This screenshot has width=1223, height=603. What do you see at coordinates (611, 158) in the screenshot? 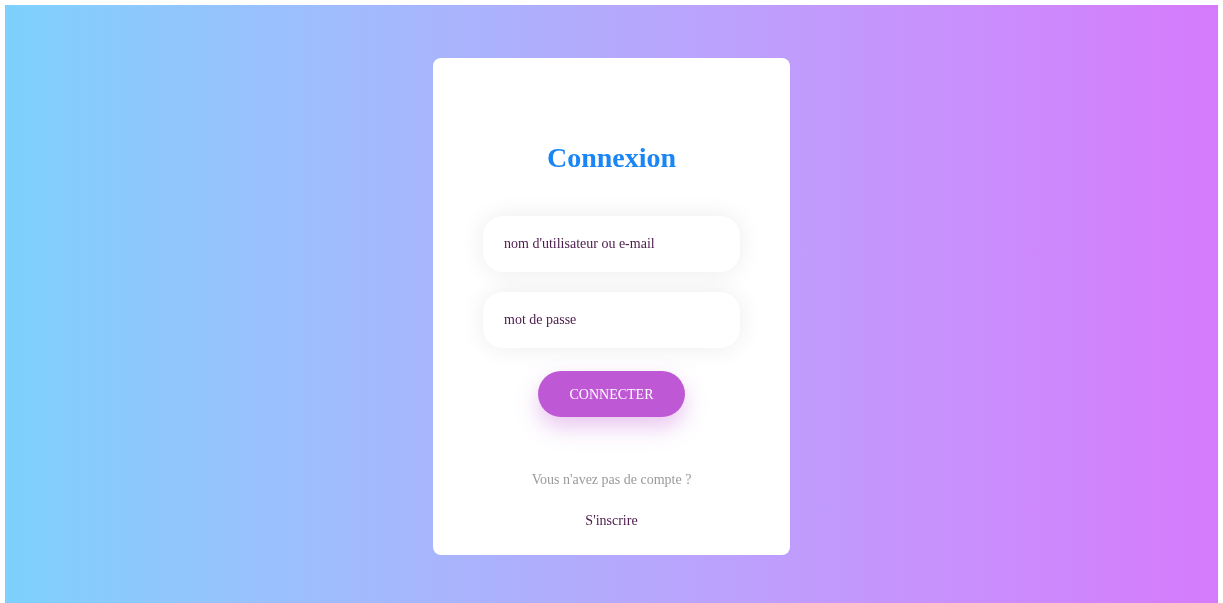
I see `login-title: Connexion` at bounding box center [611, 158].